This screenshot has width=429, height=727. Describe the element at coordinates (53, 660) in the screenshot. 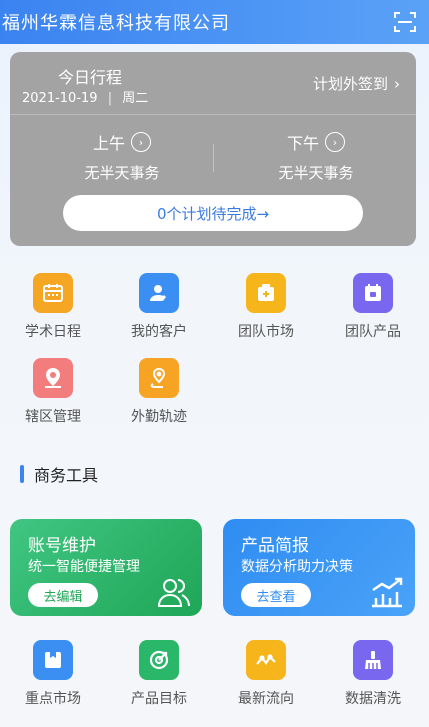

I see `key-market-icon` at that location.